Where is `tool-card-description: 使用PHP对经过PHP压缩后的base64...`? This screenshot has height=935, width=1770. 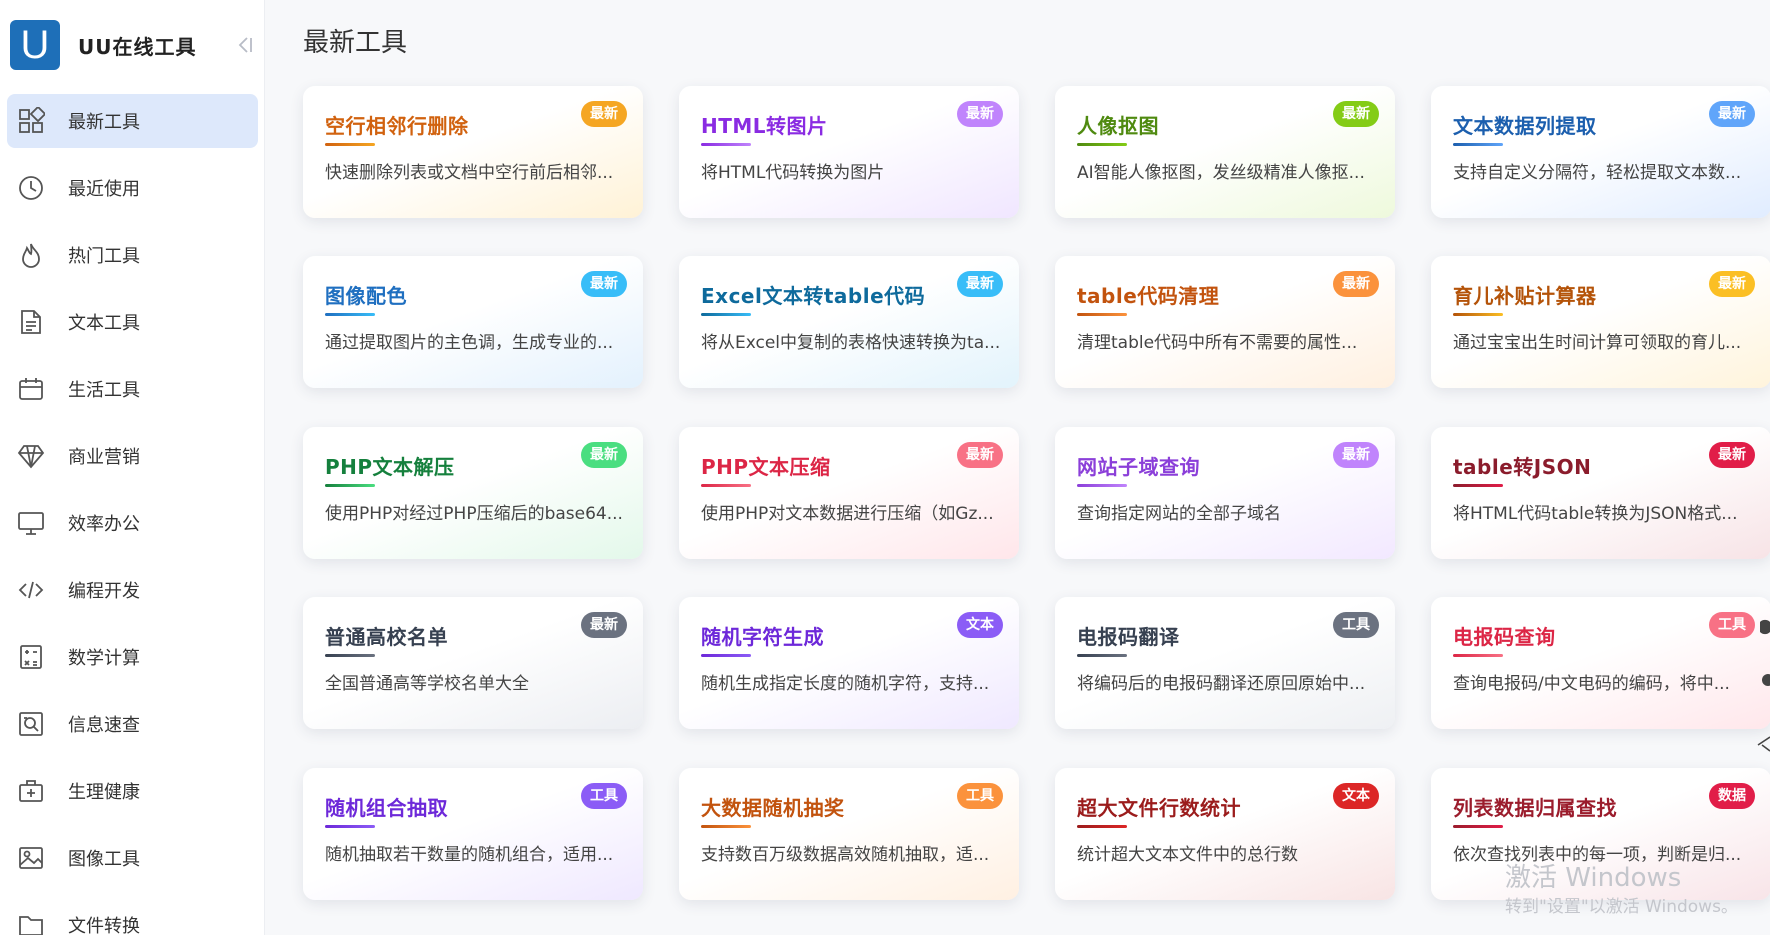
tool-card-description: 使用PHP对经过PHP压缩后的base64... is located at coordinates (474, 514).